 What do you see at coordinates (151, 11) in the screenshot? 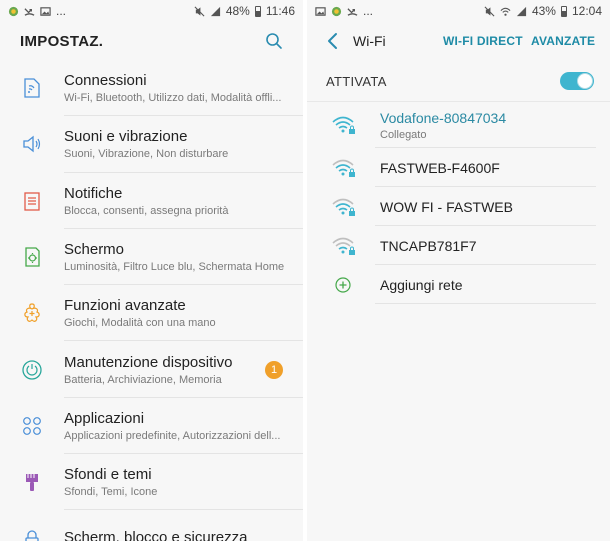
I see `status-bar: ... 48% 11:46` at bounding box center [151, 11].